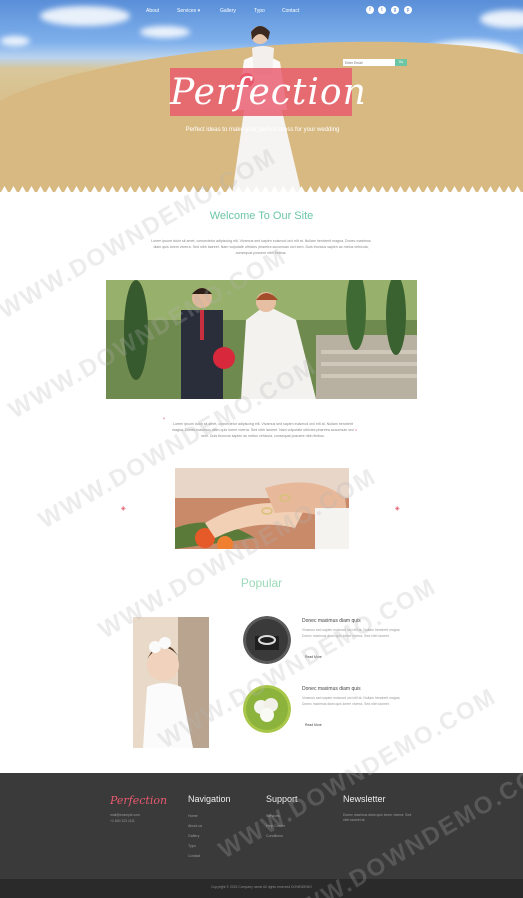 The height and width of the screenshot is (898, 523). What do you see at coordinates (261, 189) in the screenshot?
I see `zigzag-divider` at bounding box center [261, 189].